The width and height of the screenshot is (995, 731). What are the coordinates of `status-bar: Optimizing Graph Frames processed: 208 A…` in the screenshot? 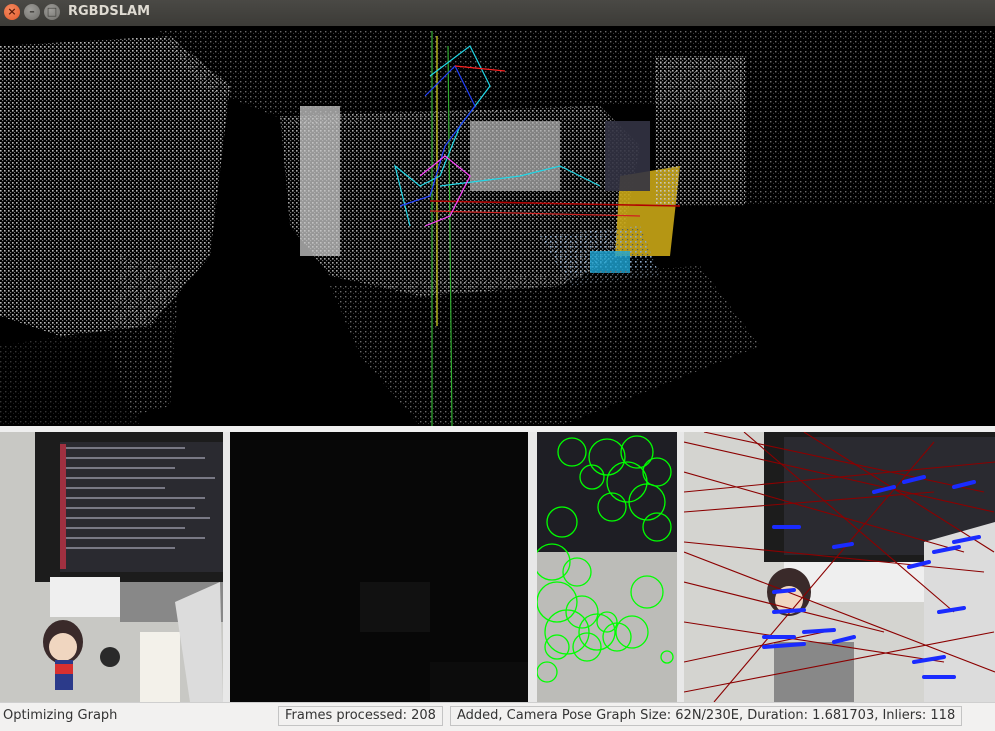 It's located at (497, 716).